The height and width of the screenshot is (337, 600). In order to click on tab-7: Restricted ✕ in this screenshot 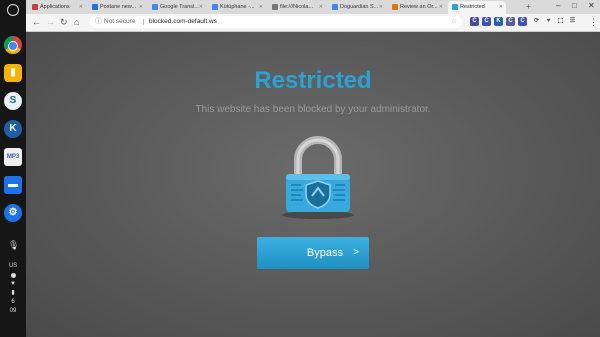, I will do `click(477, 7)`.